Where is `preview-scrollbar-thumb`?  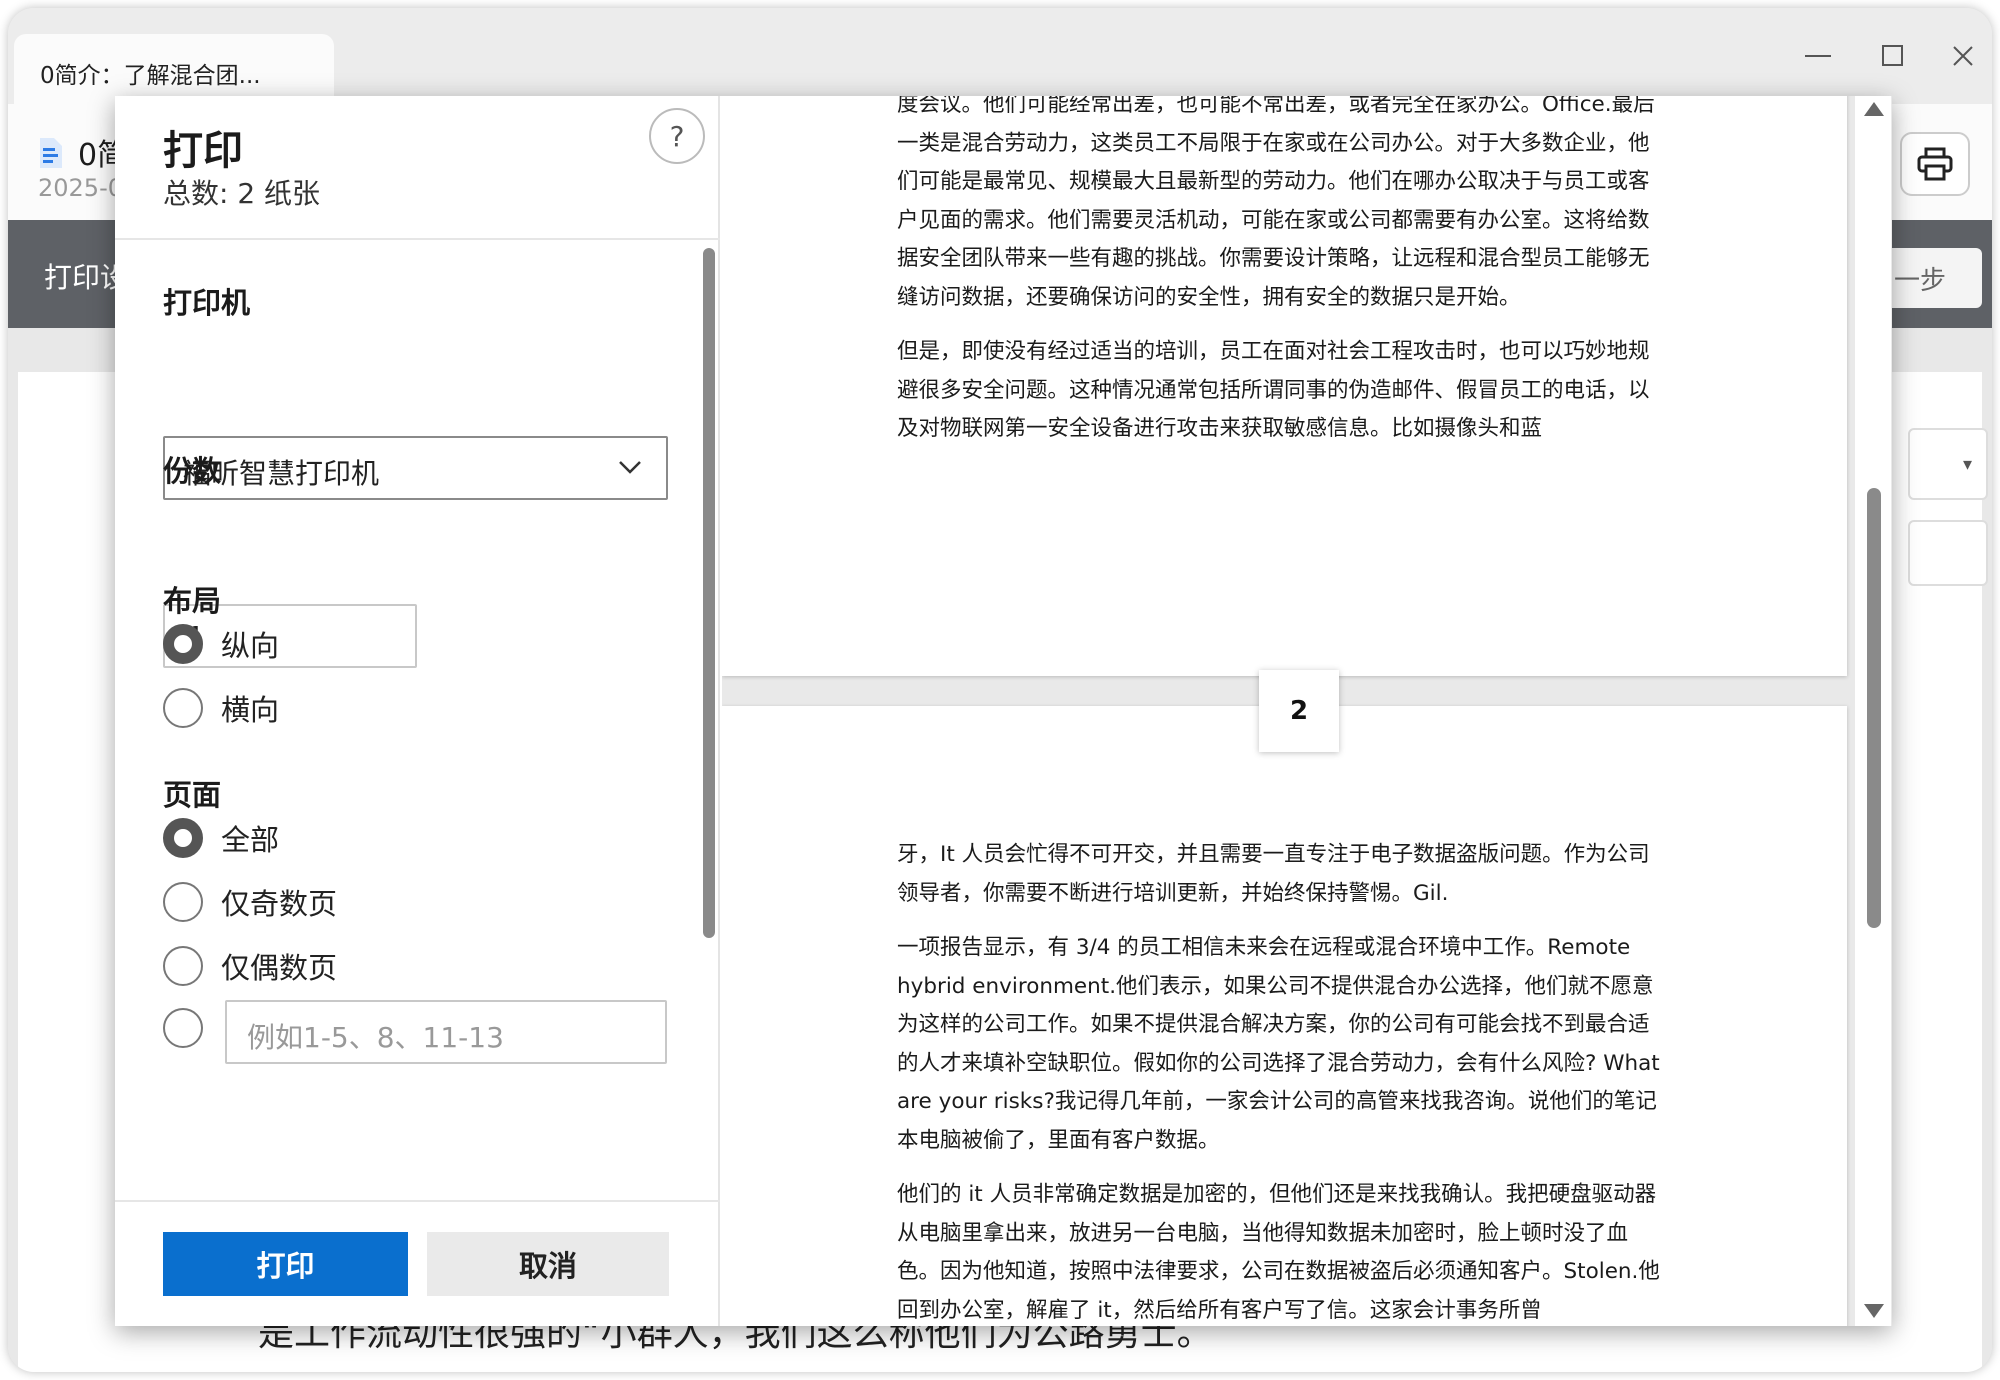
preview-scrollbar-thumb is located at coordinates (1874, 708).